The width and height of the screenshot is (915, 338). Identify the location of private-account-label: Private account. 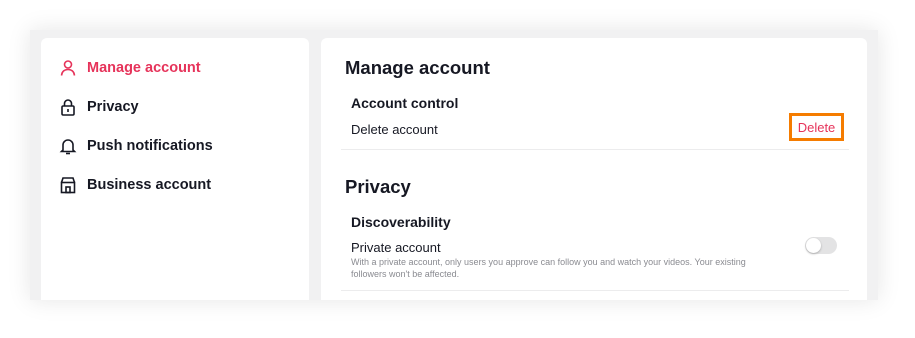
(396, 247).